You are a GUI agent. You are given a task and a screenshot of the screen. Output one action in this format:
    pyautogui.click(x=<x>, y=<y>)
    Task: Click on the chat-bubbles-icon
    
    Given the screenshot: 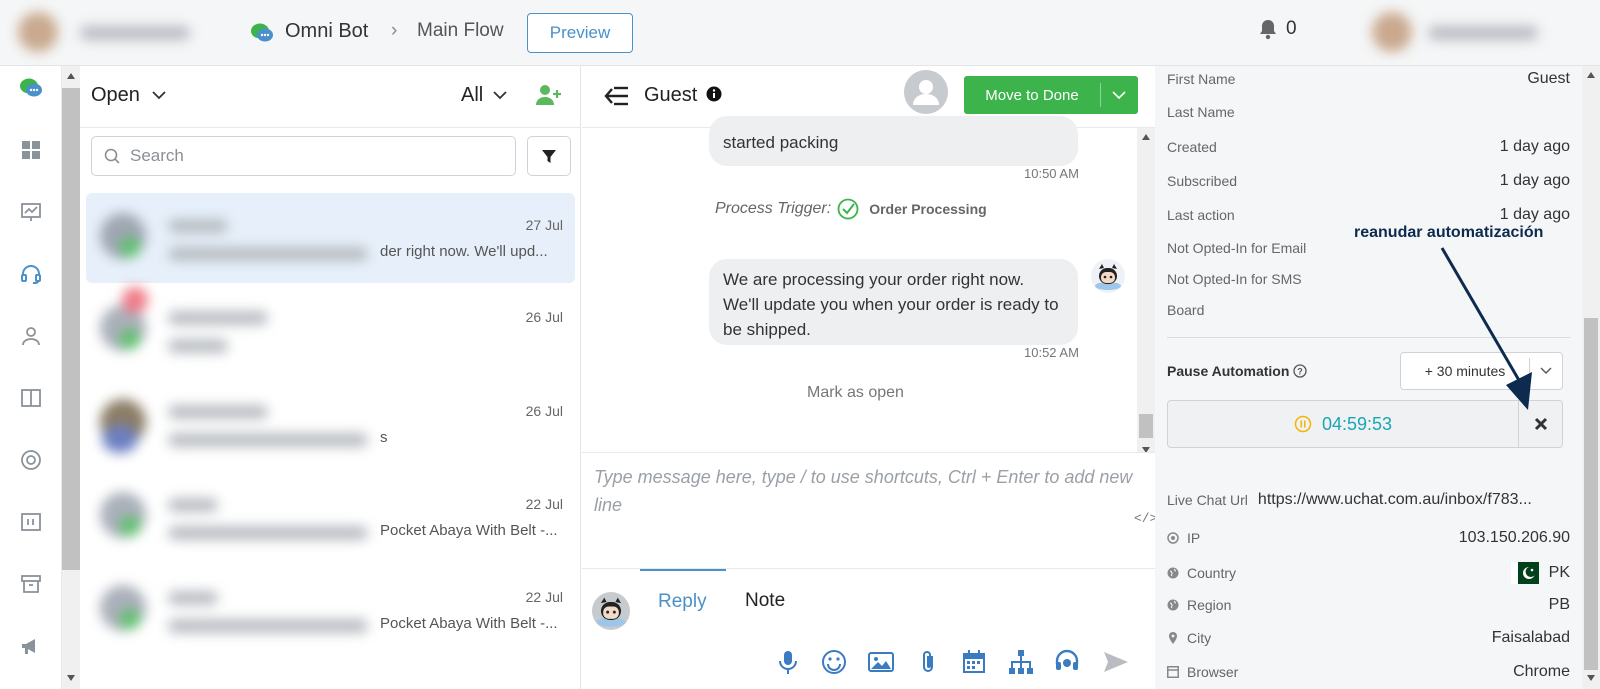 What is the action you would take?
    pyautogui.click(x=31, y=88)
    